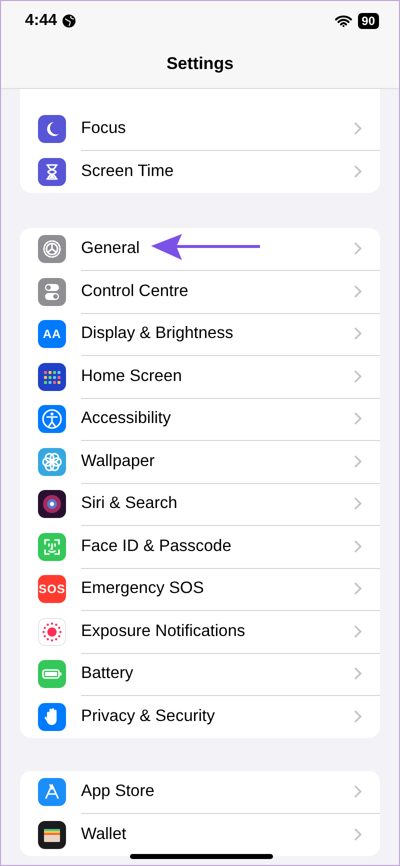 Image resolution: width=400 pixels, height=866 pixels. What do you see at coordinates (217, 461) in the screenshot?
I see `row-label: Wallpaper` at bounding box center [217, 461].